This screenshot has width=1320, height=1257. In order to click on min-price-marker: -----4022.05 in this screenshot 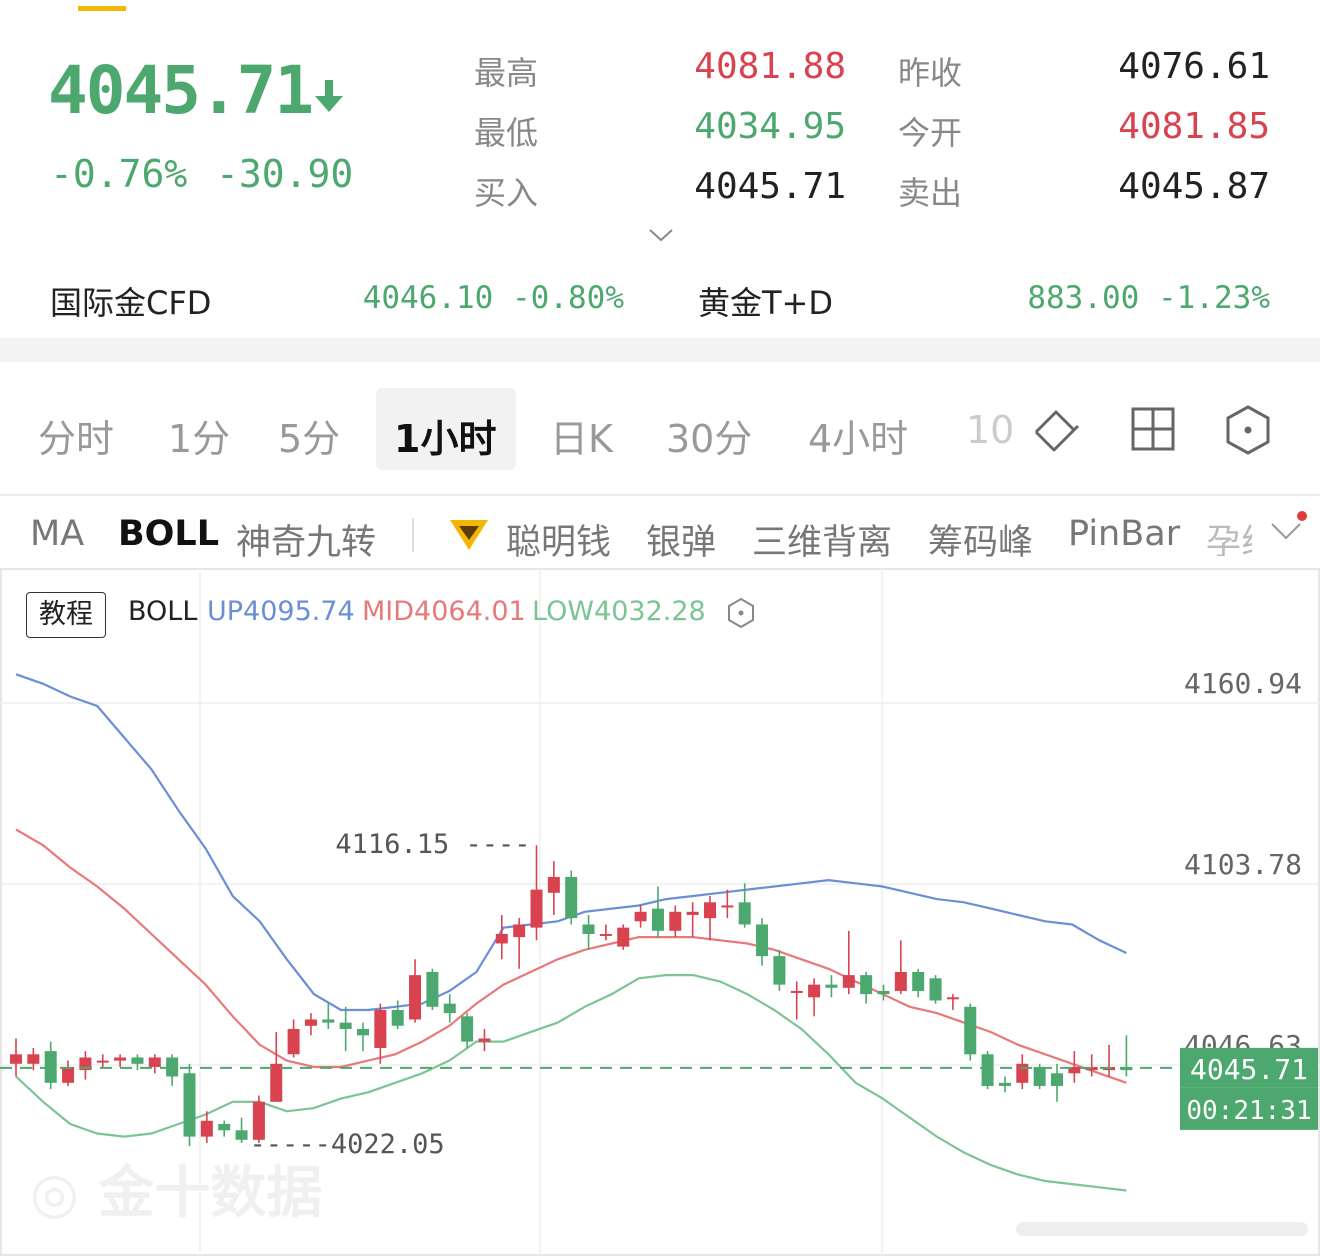, I will do `click(347, 1144)`.